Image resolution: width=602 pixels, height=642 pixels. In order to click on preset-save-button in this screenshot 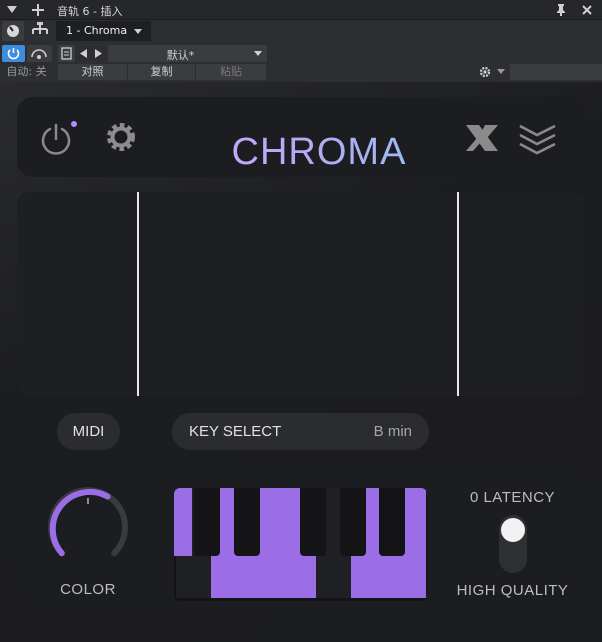, I will do `click(66, 53)`.